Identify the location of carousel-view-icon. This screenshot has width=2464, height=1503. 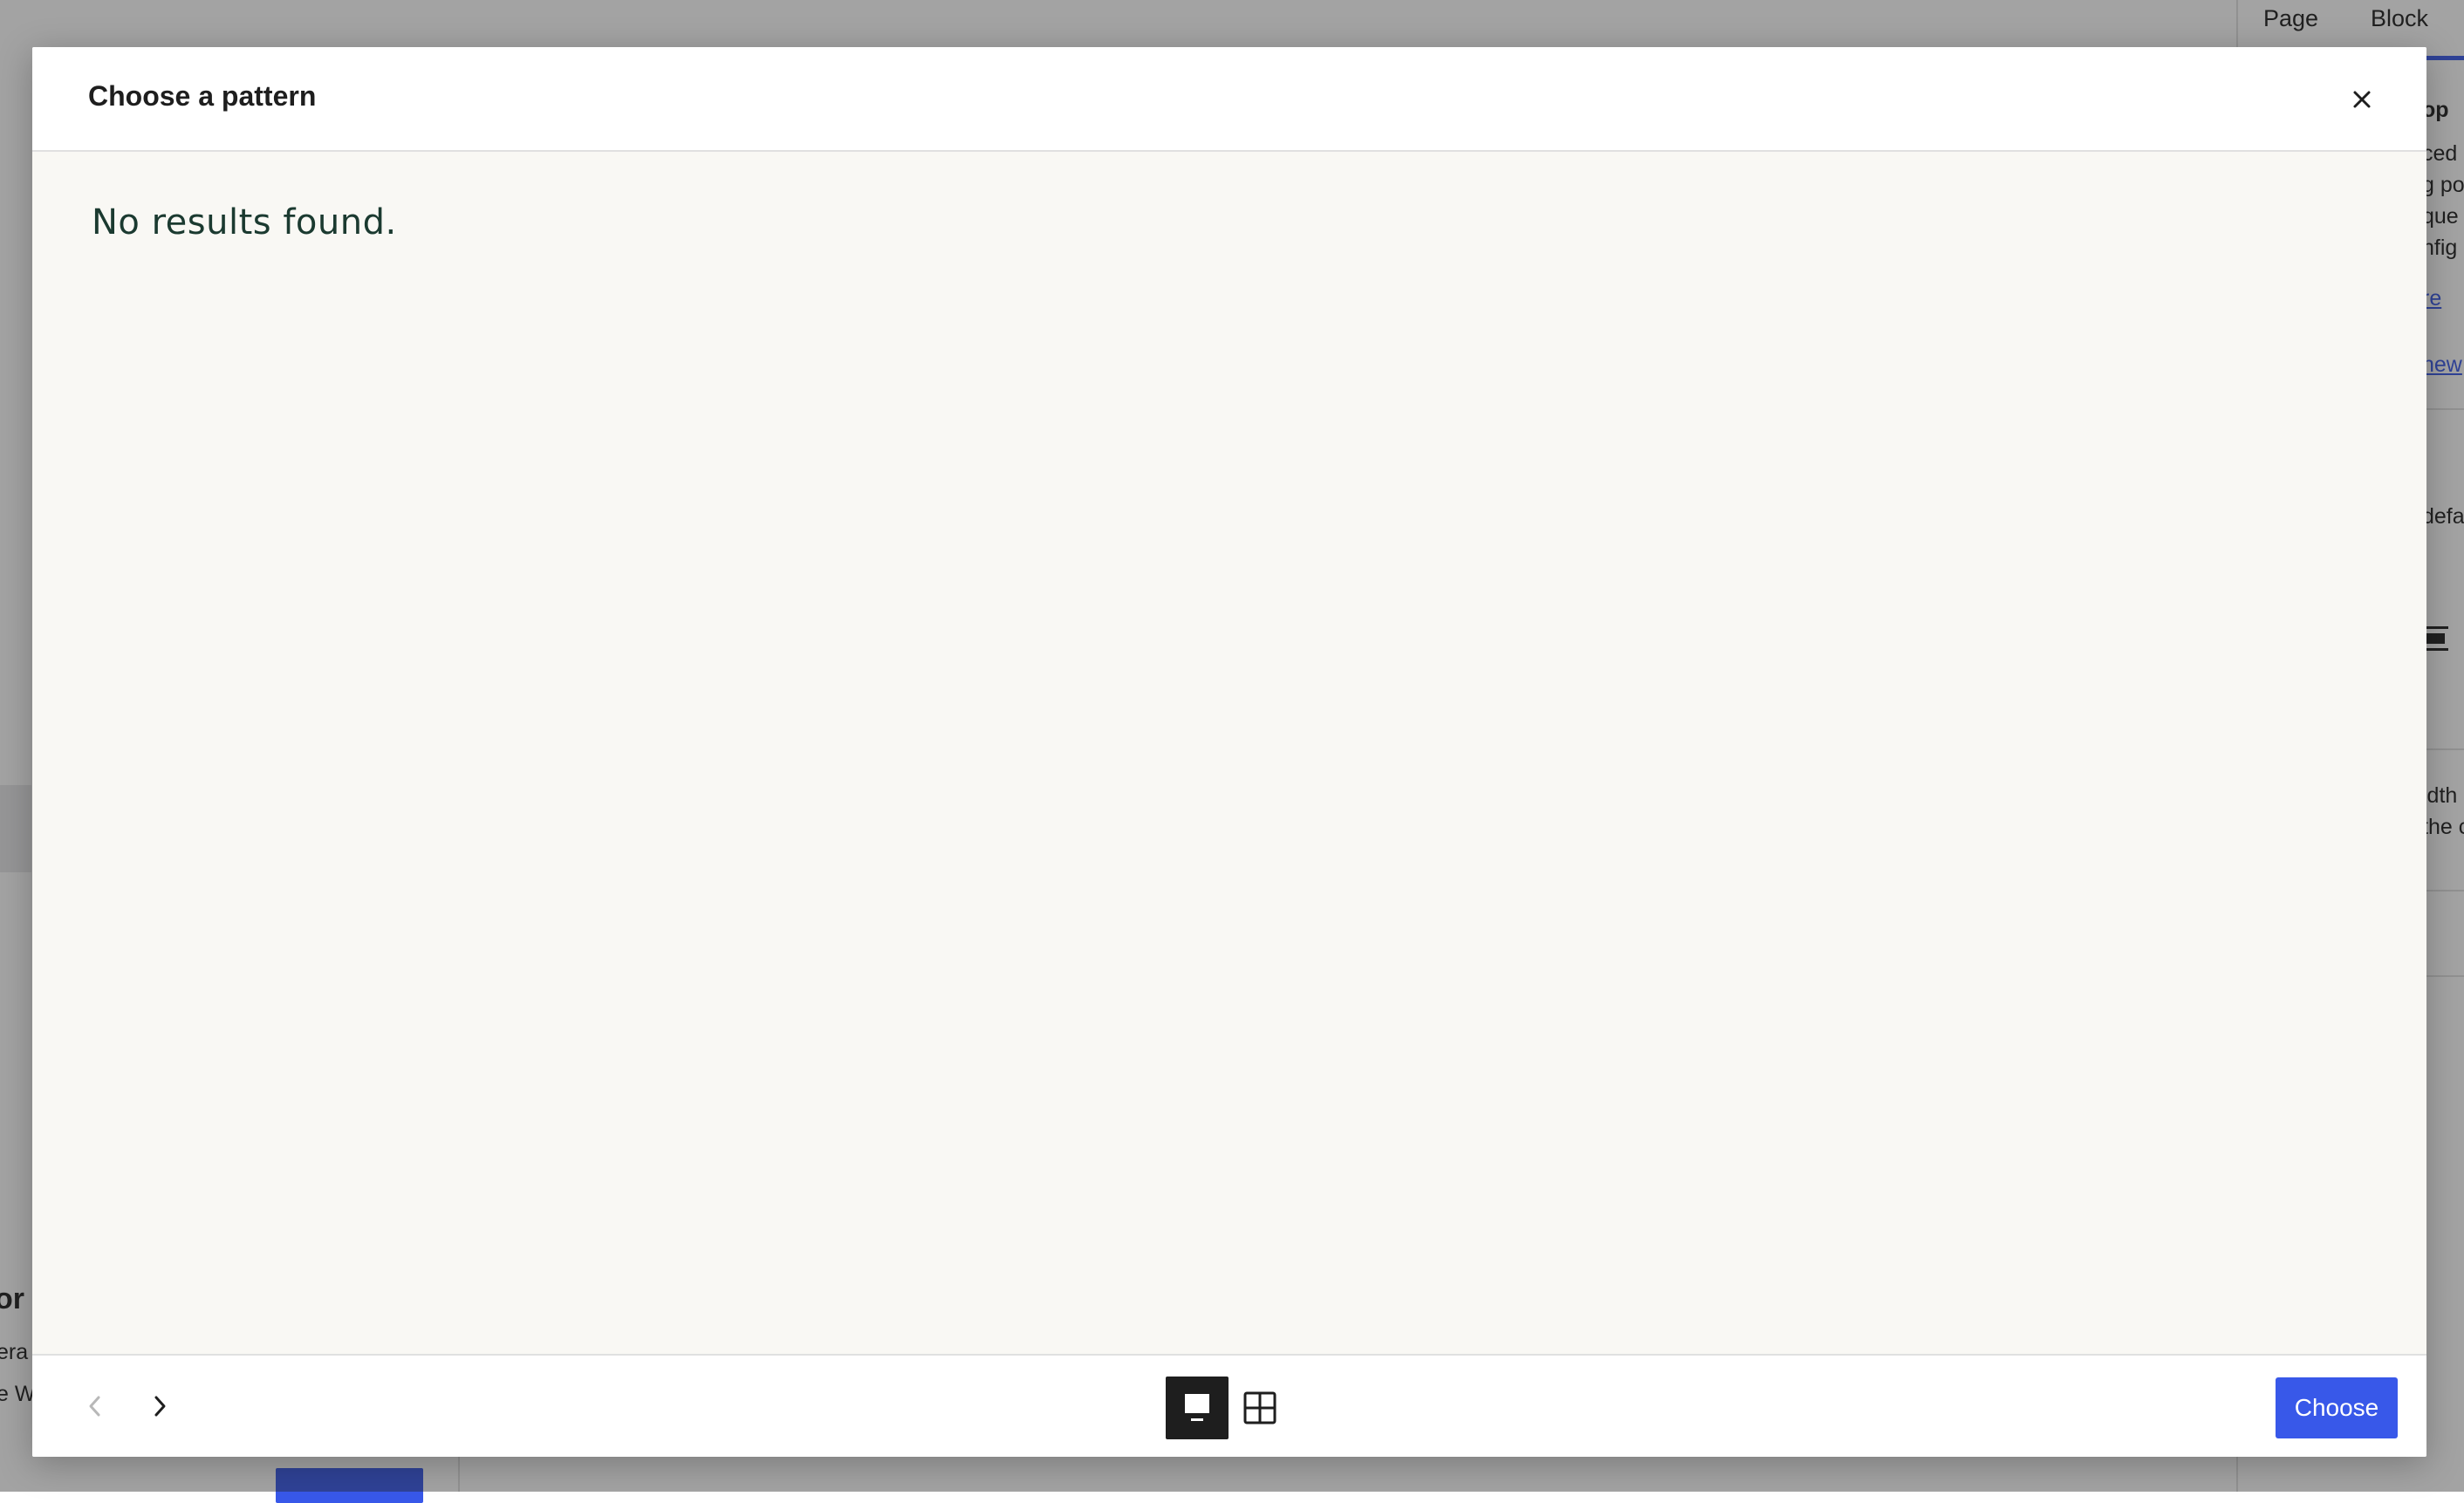
(1197, 1407).